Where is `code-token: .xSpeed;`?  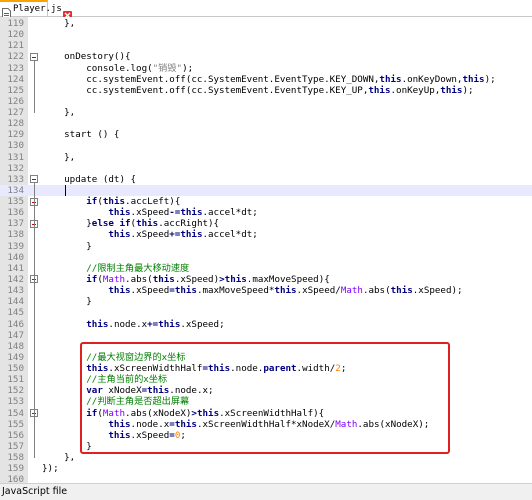 code-token: .xSpeed; is located at coordinates (202, 324).